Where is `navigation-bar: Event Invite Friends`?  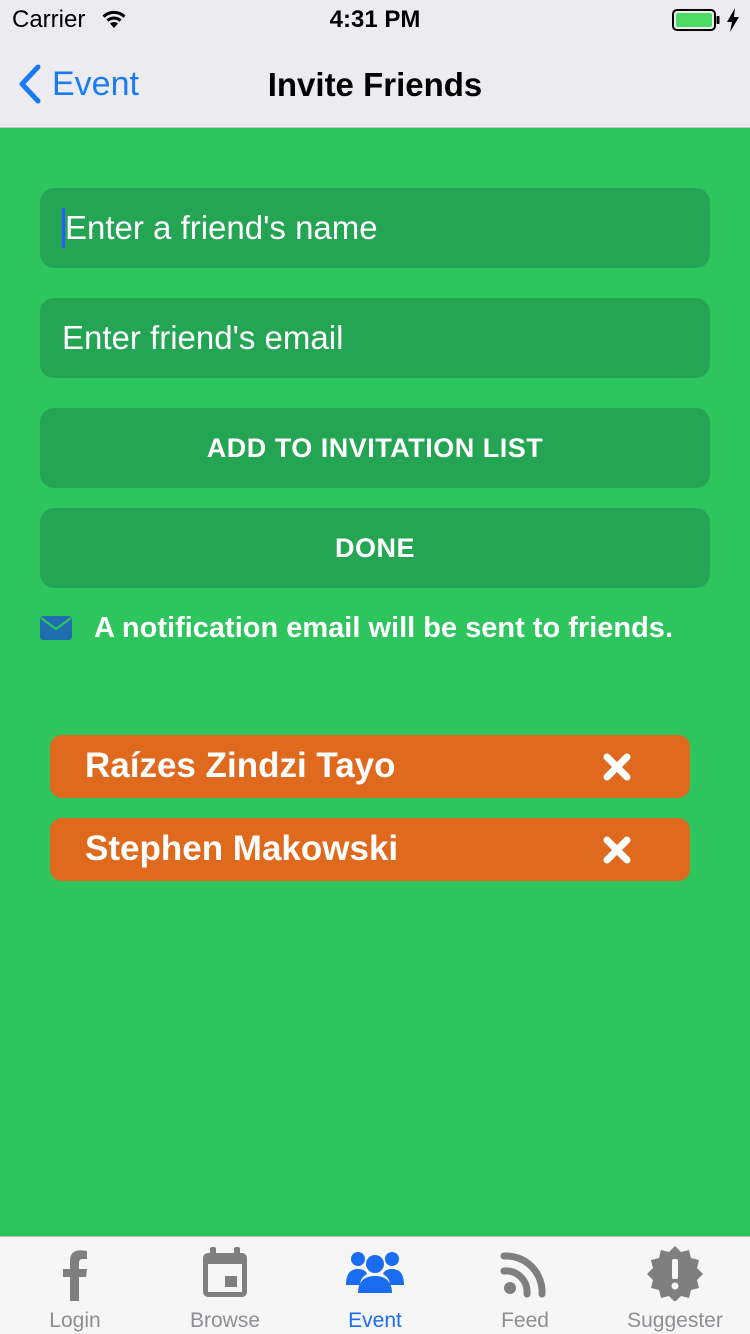
navigation-bar: Event Invite Friends is located at coordinates (375, 84).